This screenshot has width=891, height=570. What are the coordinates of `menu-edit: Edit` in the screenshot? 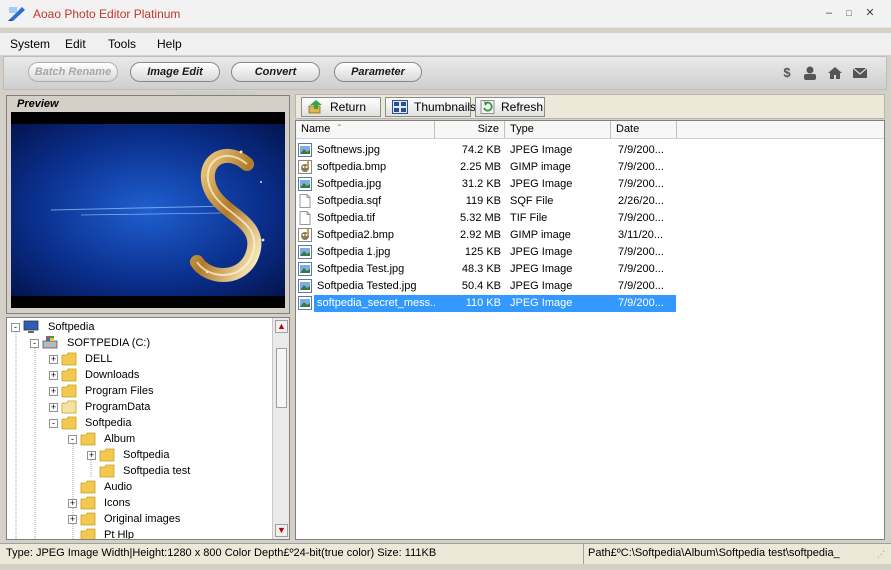 It's located at (75, 44).